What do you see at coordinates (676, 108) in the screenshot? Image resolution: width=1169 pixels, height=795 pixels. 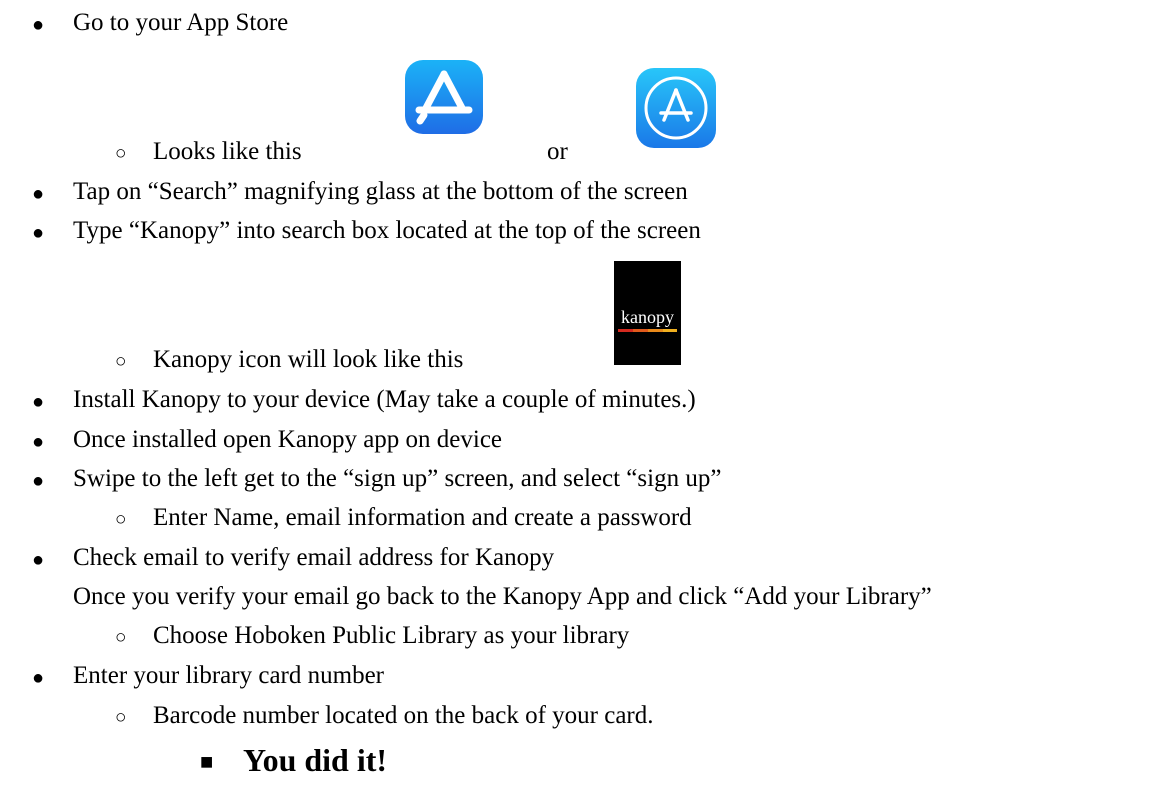 I see `app-store-circle-icon` at bounding box center [676, 108].